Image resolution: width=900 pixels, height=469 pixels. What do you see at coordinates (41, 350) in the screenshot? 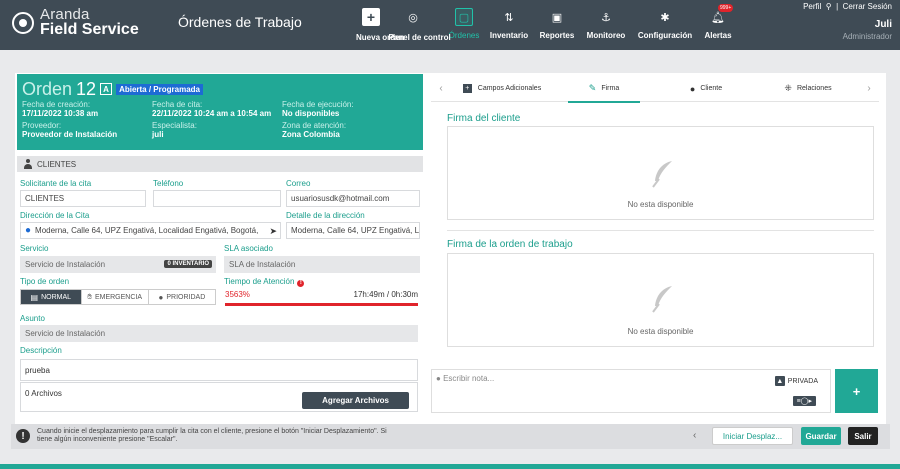
I see `description-label: Descripción` at bounding box center [41, 350].